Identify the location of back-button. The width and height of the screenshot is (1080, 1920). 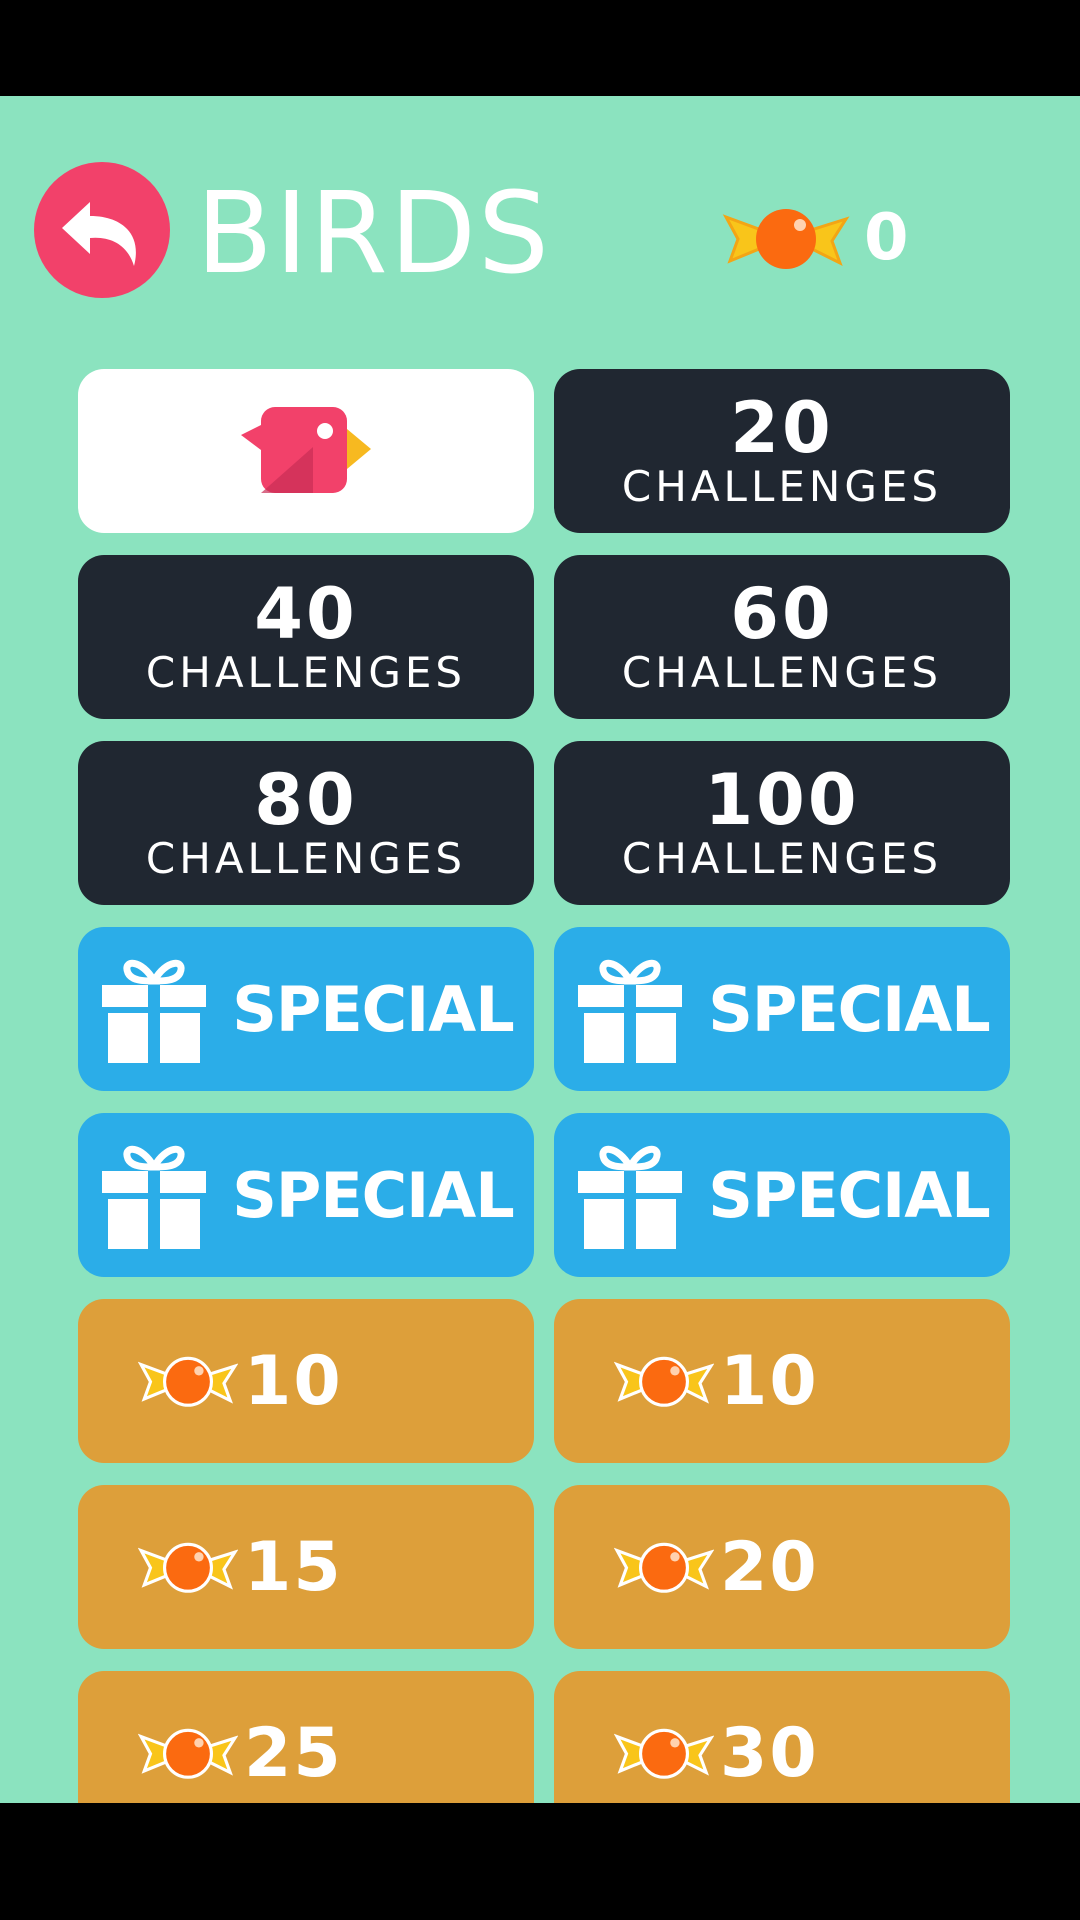
(102, 230).